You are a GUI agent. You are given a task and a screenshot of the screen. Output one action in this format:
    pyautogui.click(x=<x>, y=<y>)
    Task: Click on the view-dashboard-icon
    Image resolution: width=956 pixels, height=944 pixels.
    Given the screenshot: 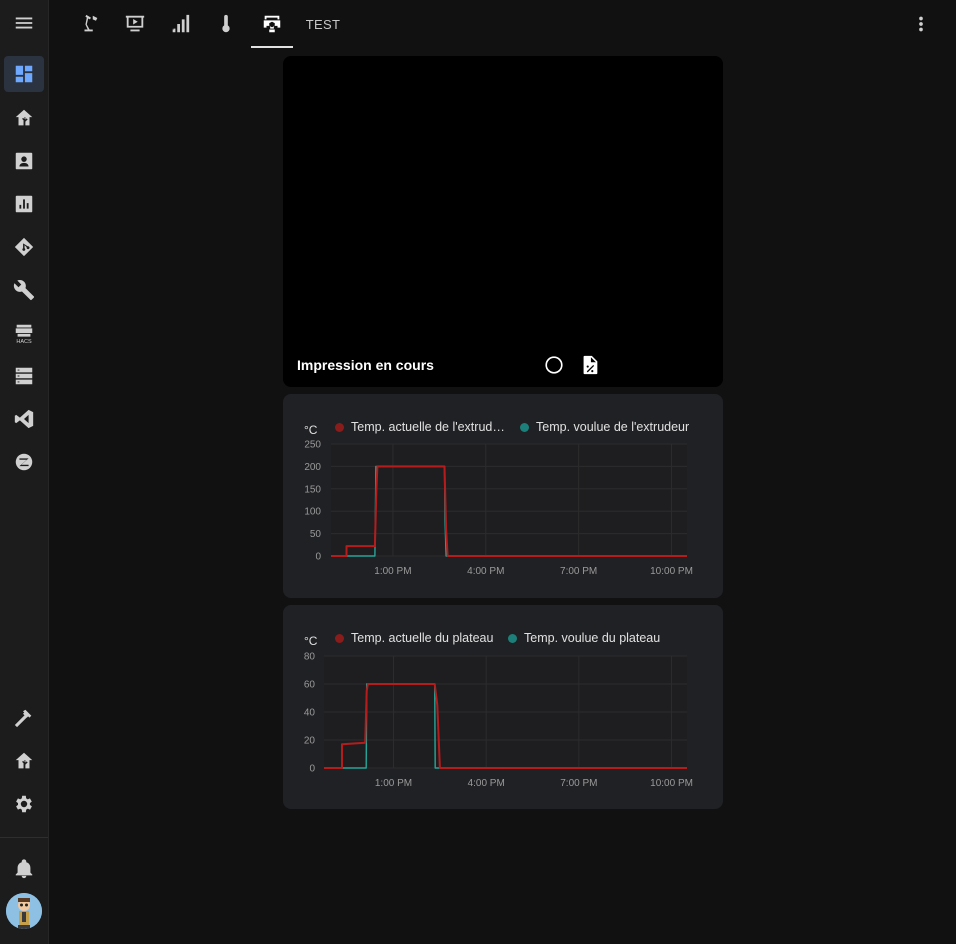 What is the action you would take?
    pyautogui.click(x=24, y=74)
    